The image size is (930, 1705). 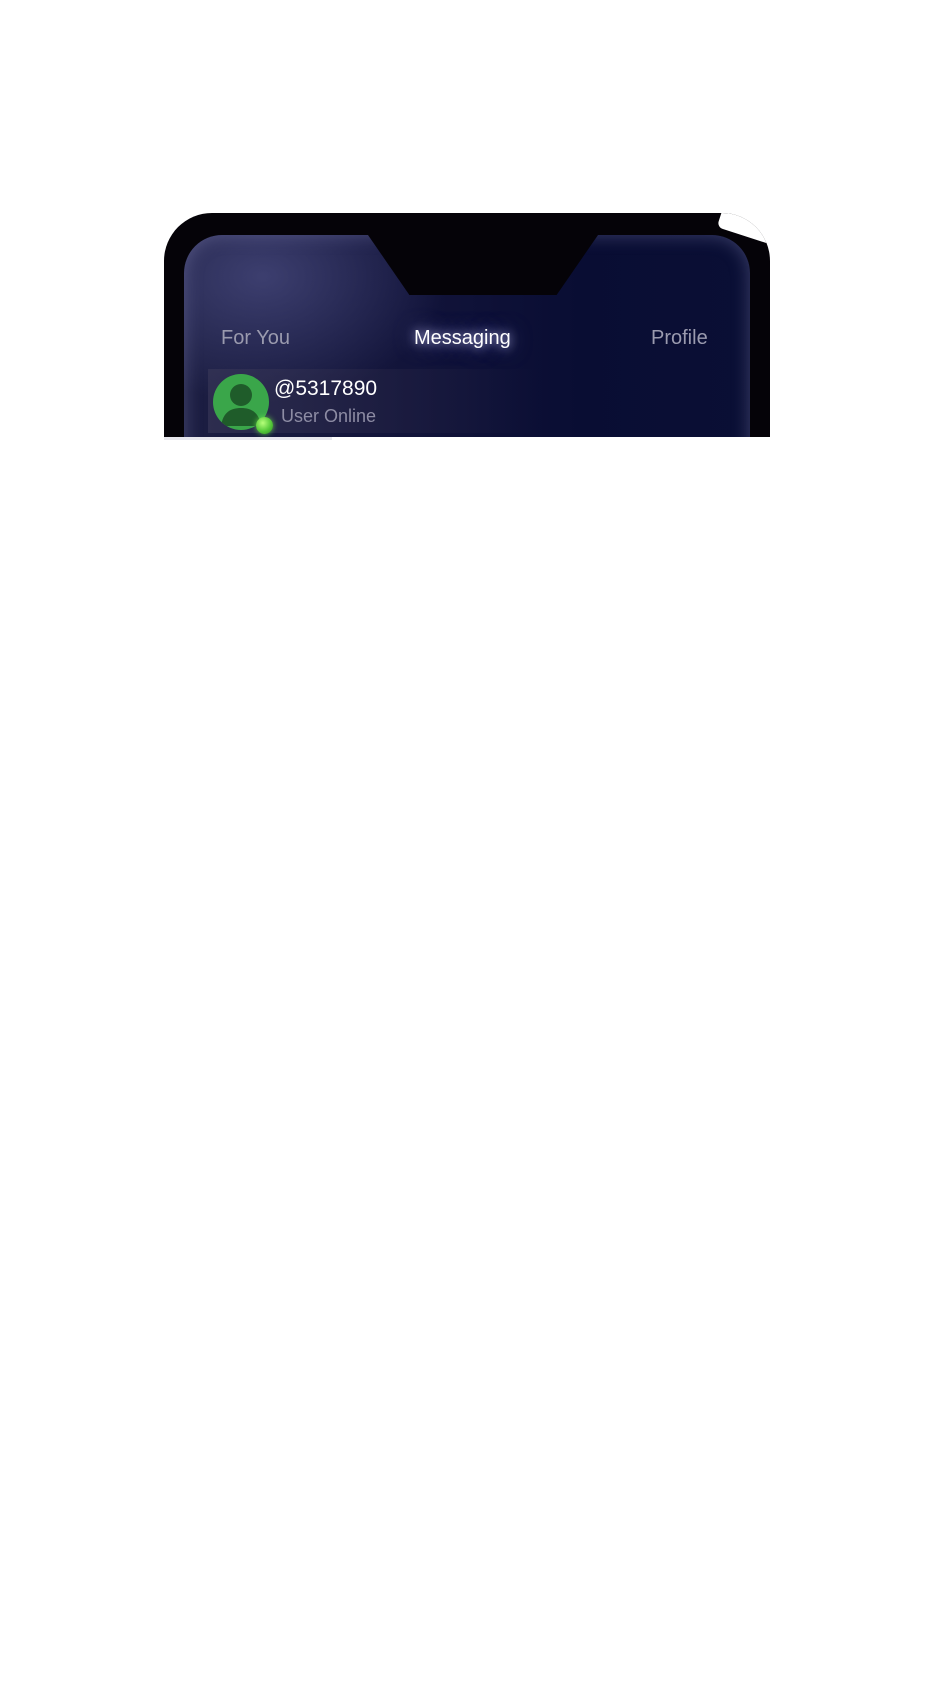 I want to click on user-online-status: User Online, so click(x=329, y=416).